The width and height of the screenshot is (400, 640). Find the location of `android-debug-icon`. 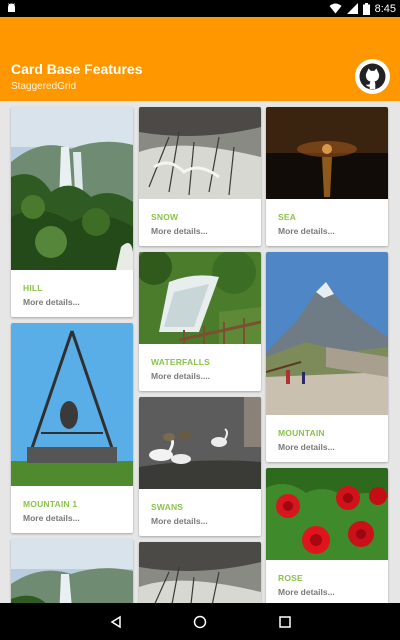

android-debug-icon is located at coordinates (11, 7).